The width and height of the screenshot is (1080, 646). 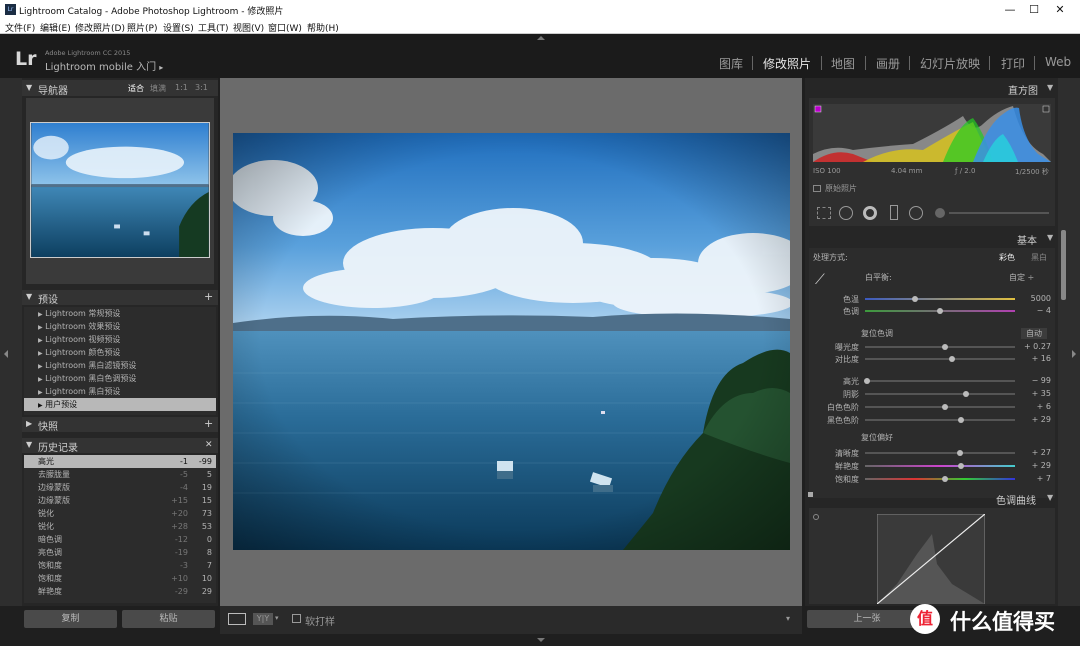 What do you see at coordinates (277, 618) in the screenshot?
I see `before-after-dropdown-icon: ▾` at bounding box center [277, 618].